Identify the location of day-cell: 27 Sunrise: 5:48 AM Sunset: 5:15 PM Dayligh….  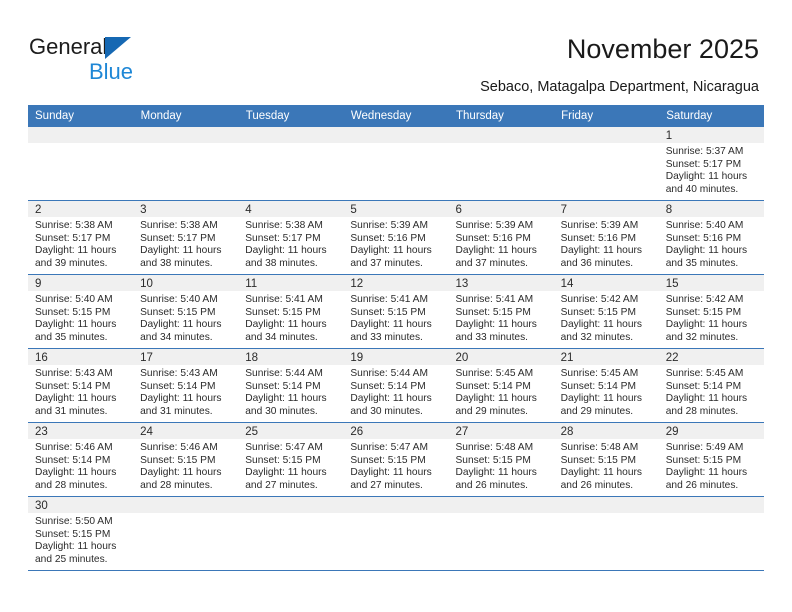
(501, 459).